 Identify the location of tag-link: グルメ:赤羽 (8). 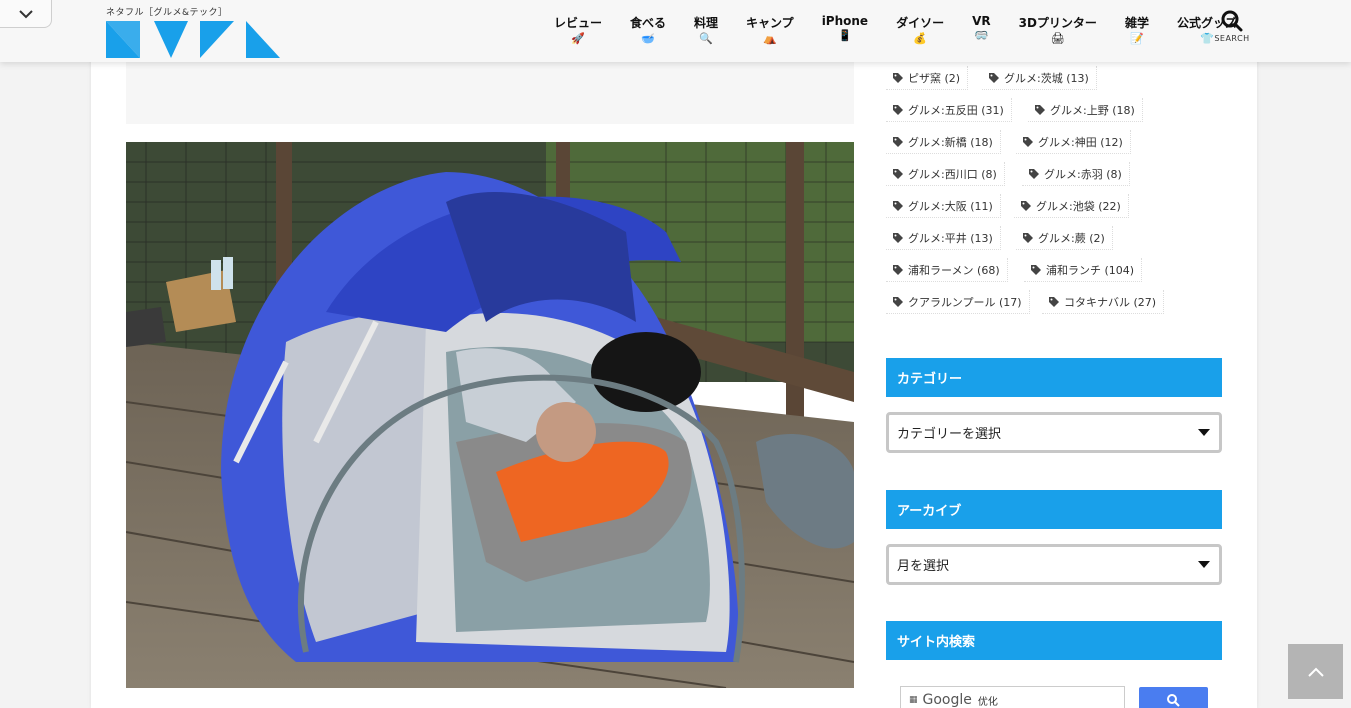
(1076, 174).